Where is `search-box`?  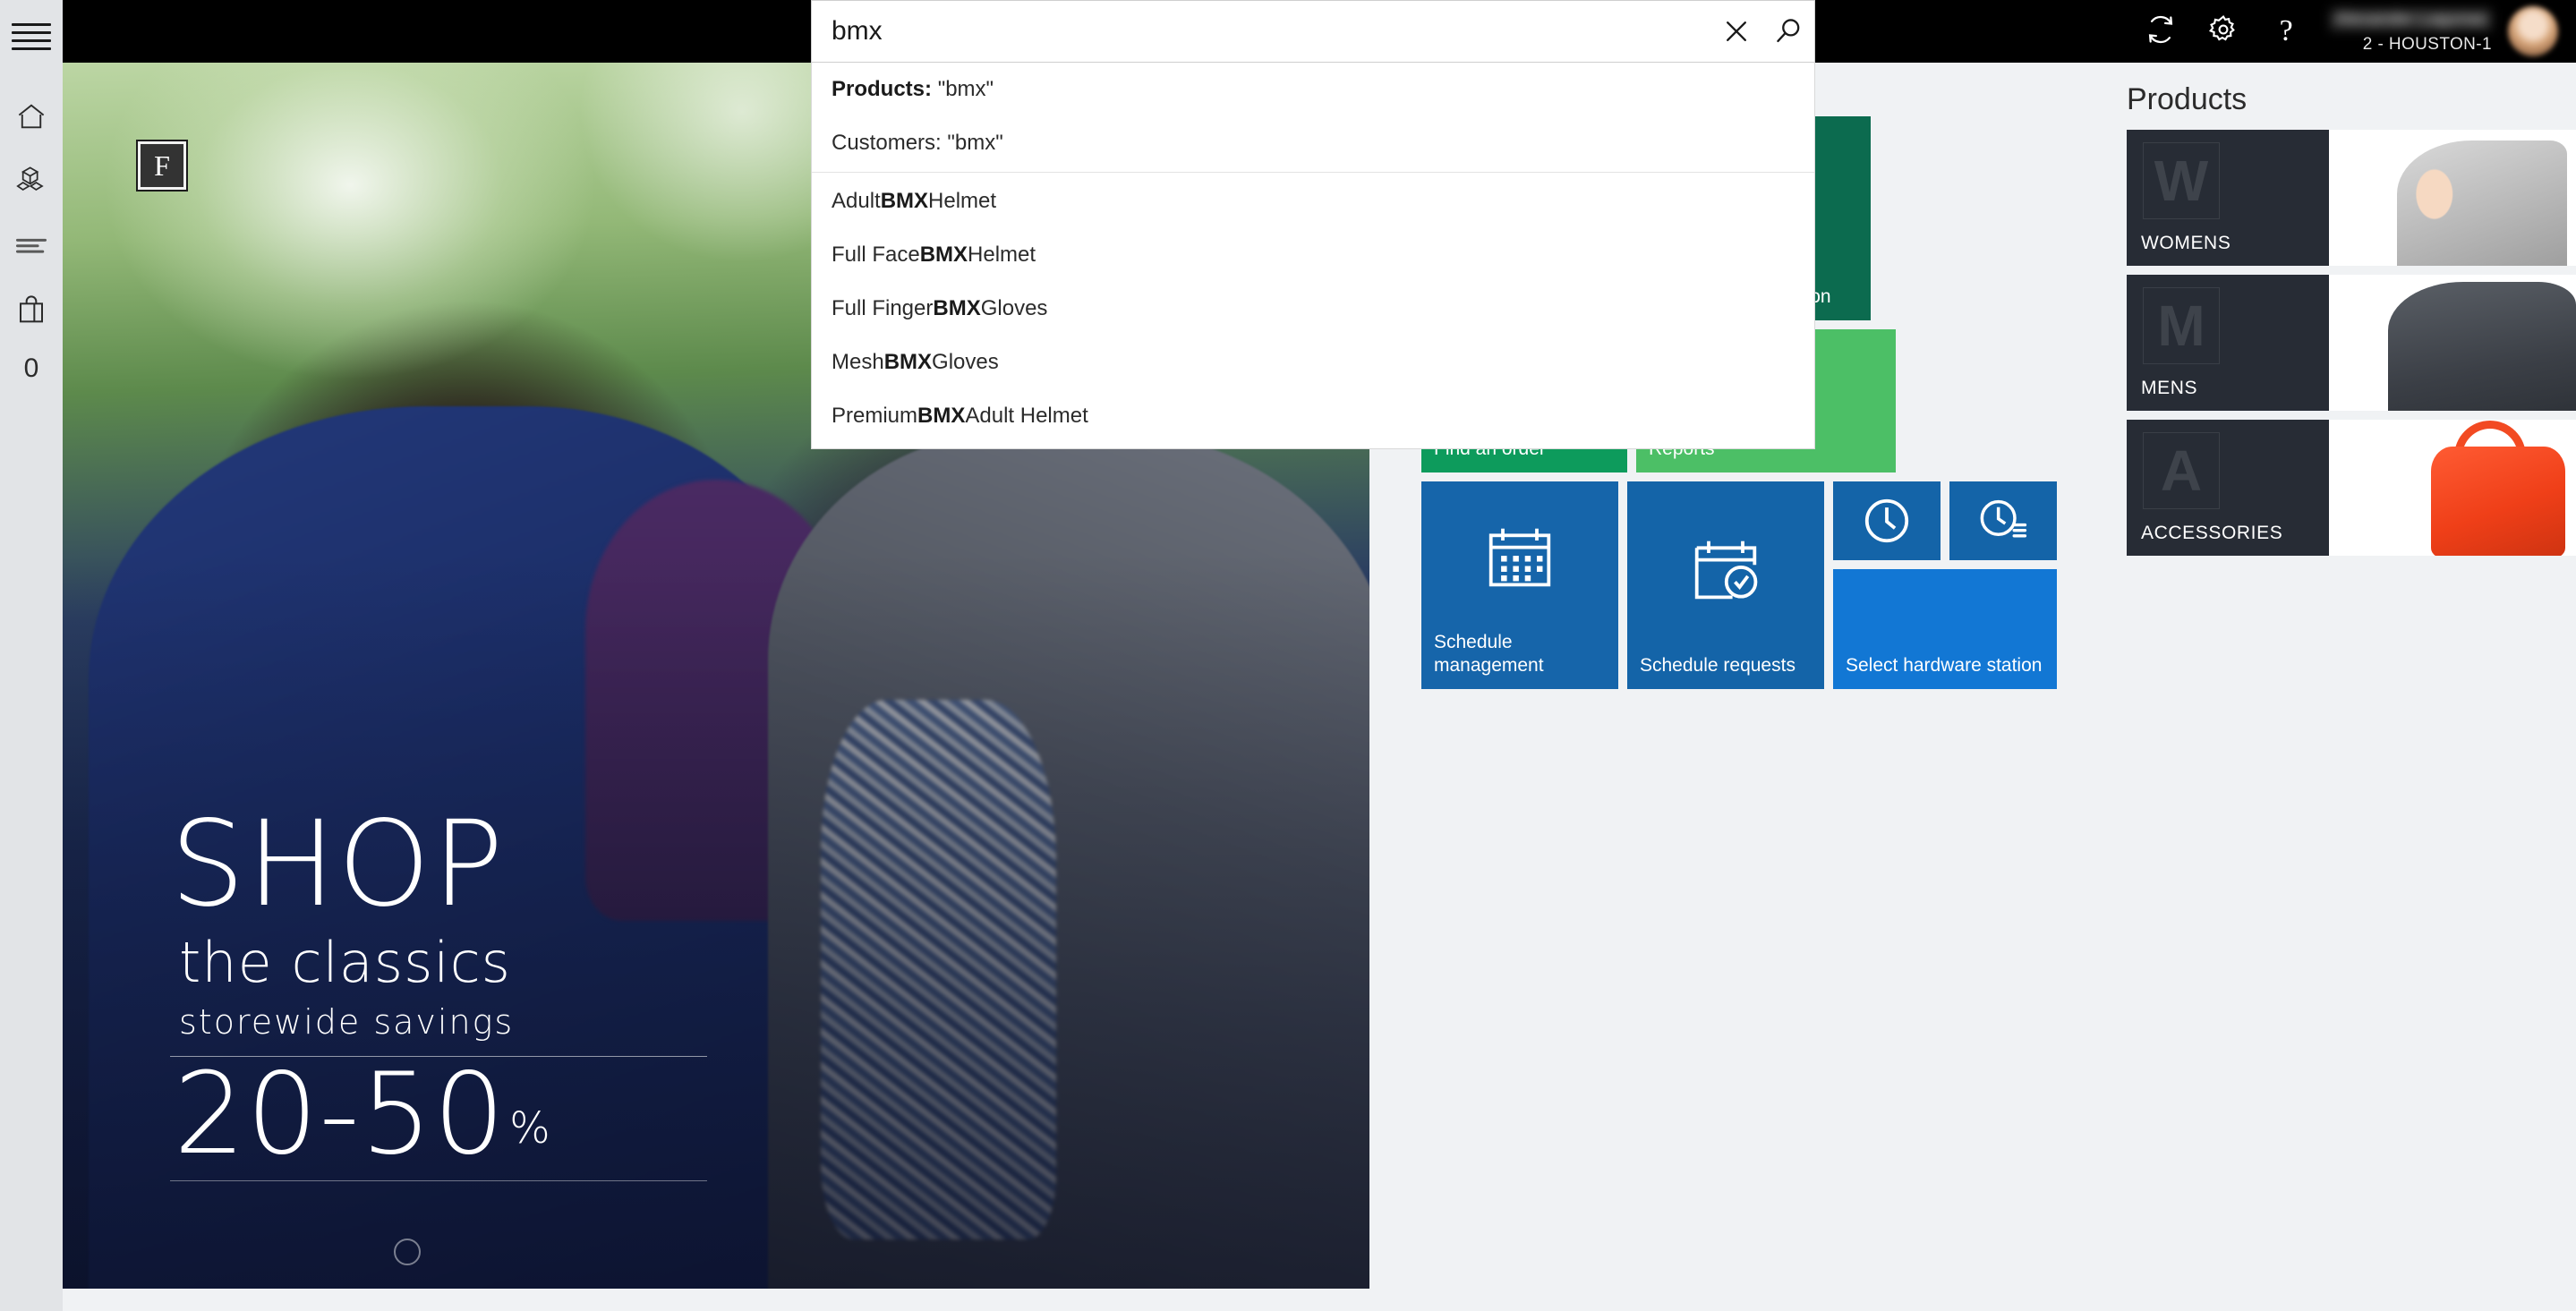
search-box is located at coordinates (1313, 32).